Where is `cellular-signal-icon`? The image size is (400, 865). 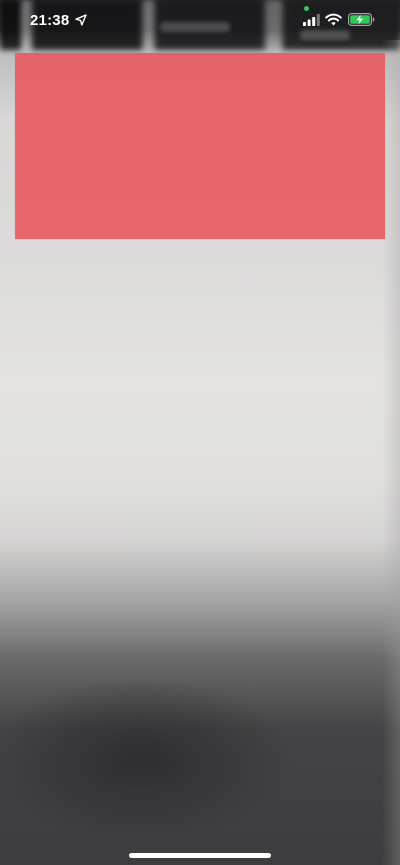
cellular-signal-icon is located at coordinates (311, 20).